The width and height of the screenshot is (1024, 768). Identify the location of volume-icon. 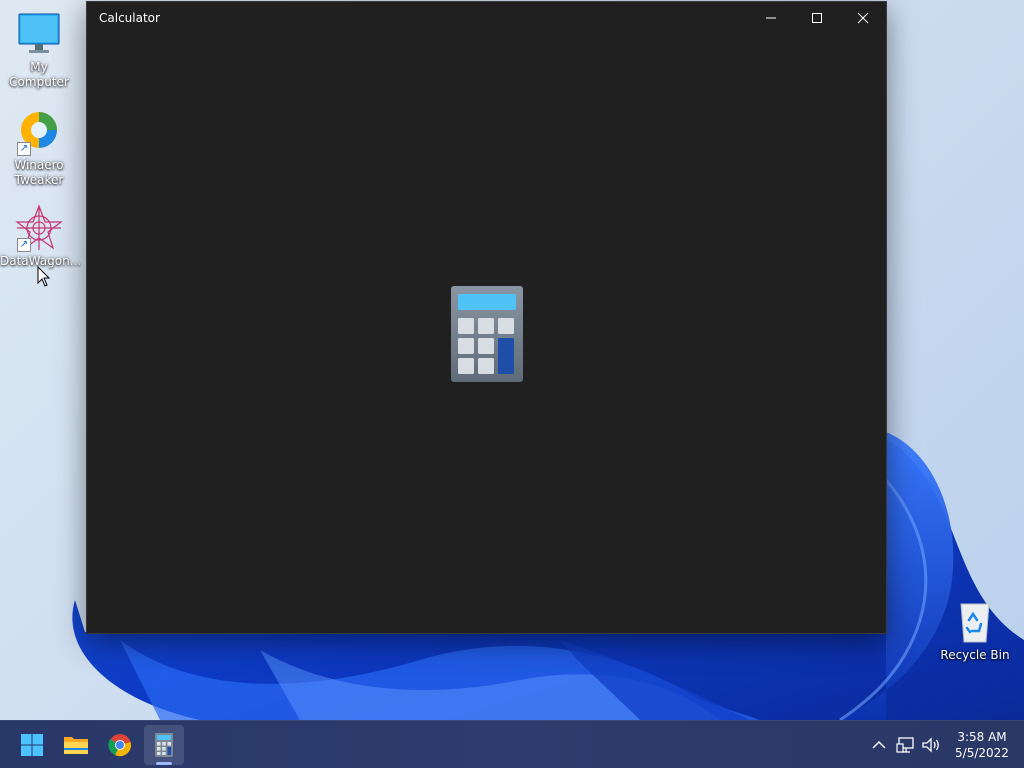
(931, 745).